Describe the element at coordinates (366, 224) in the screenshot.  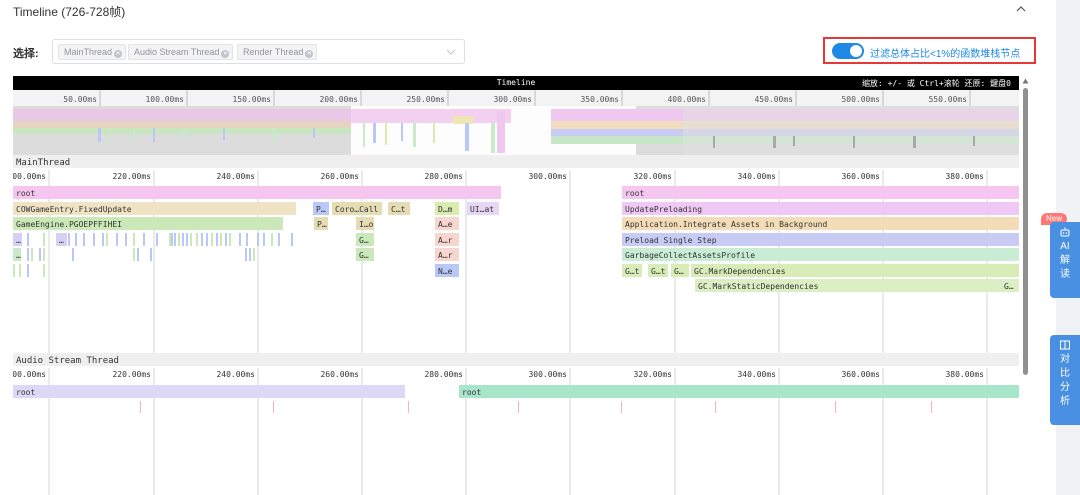
I see `flame-block-label: I…o` at that location.